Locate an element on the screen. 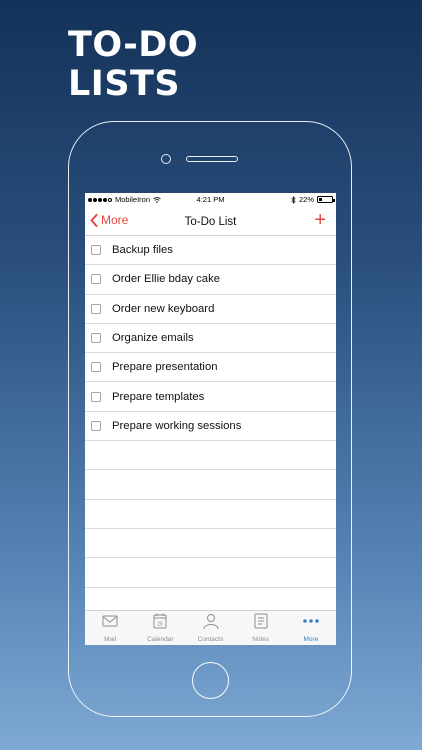  contacts-icon is located at coordinates (211, 623).